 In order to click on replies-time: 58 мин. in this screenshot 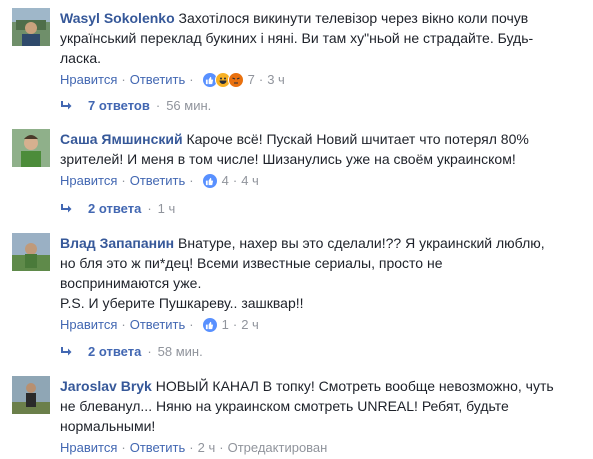, I will do `click(180, 351)`.